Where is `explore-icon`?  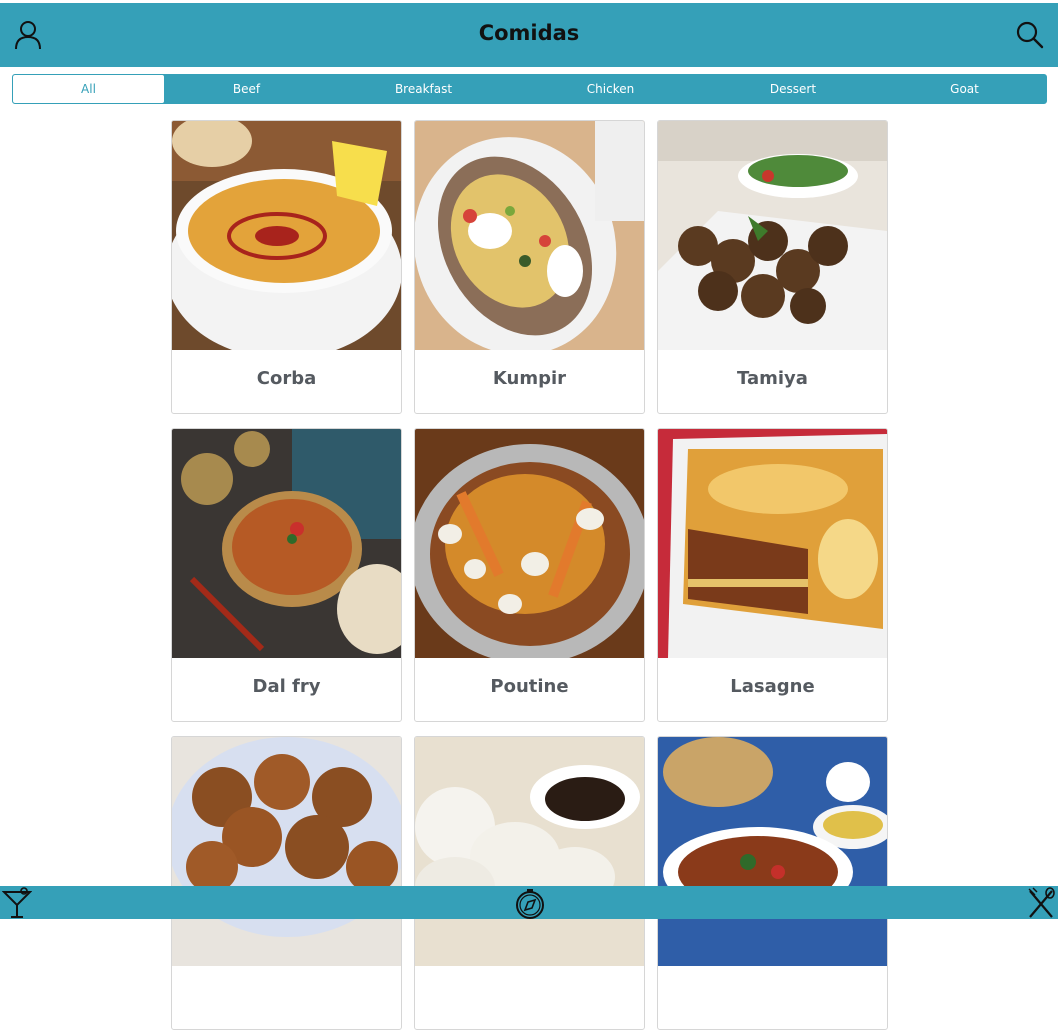
explore-icon is located at coordinates (530, 904).